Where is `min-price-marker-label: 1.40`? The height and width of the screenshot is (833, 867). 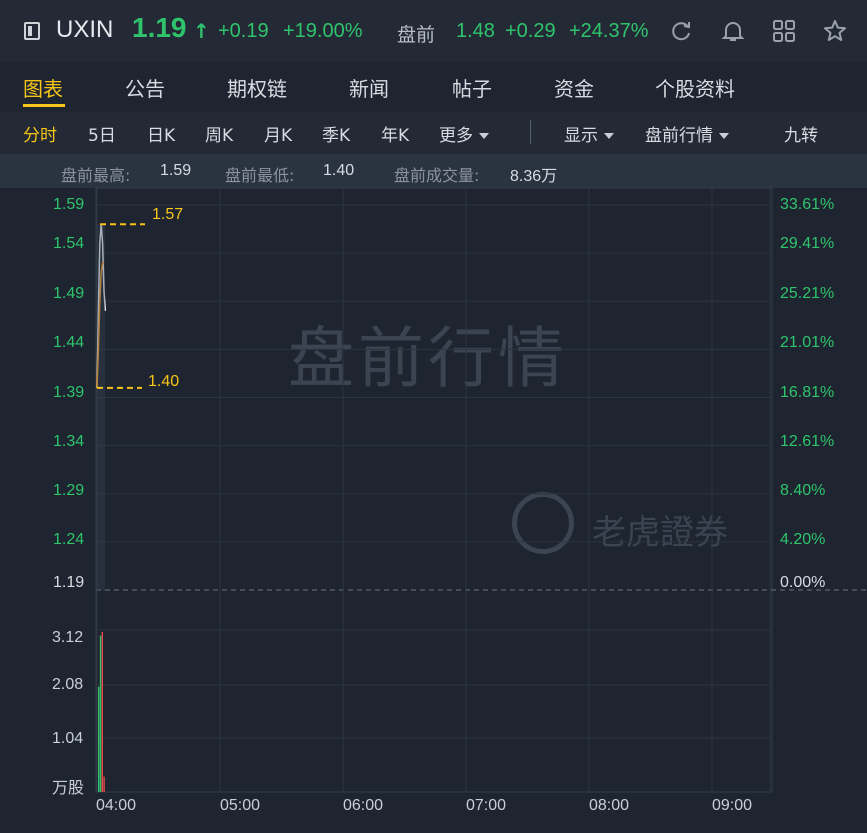
min-price-marker-label: 1.40 is located at coordinates (164, 381).